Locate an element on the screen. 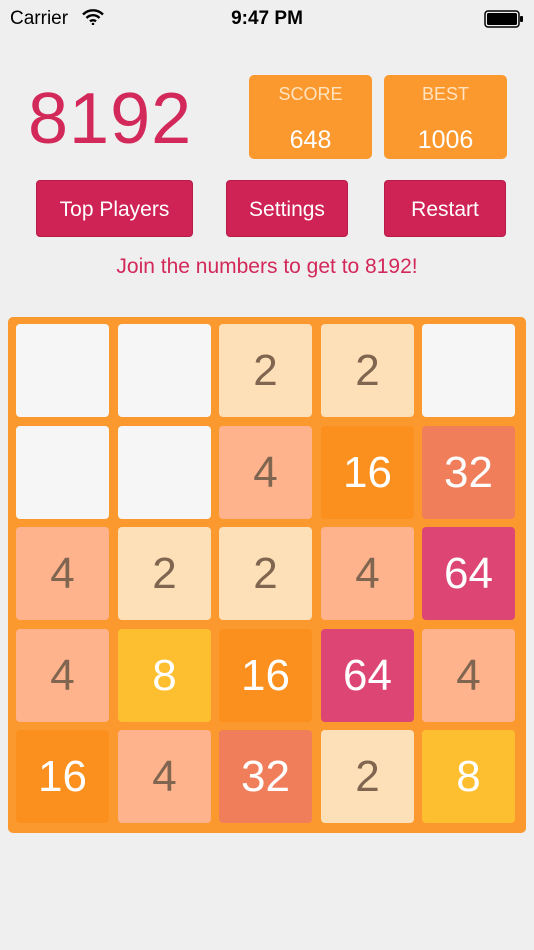 The height and width of the screenshot is (950, 534). game-hint: Join the numbers to get to 8192! is located at coordinates (267, 266).